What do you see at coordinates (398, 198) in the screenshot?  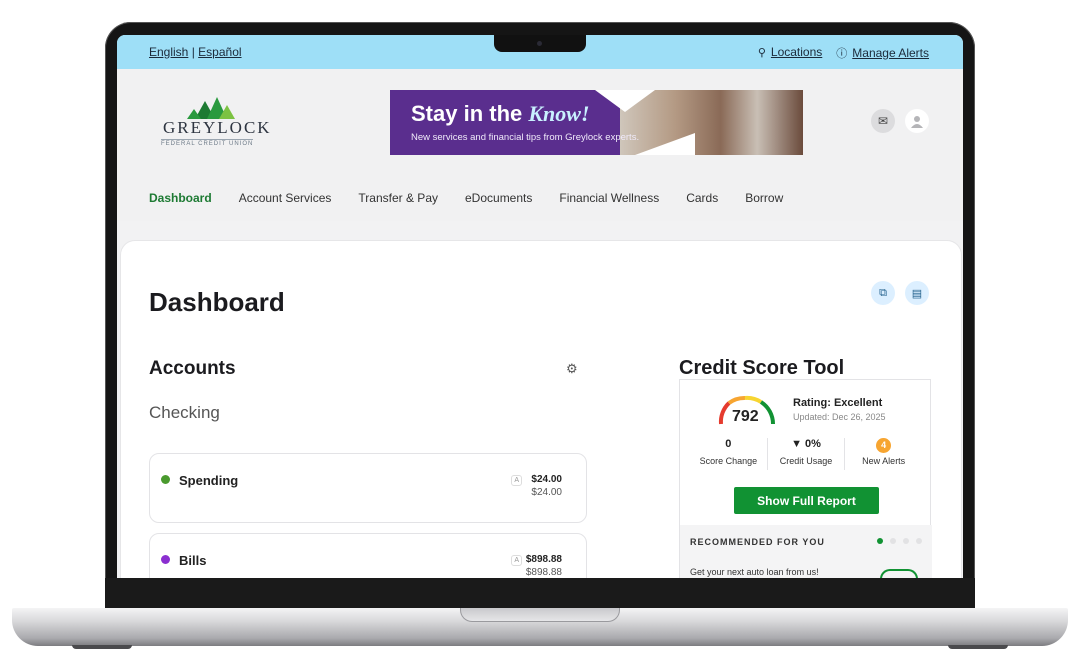 I see `nav-transfer-pay: Transfer & Pay` at bounding box center [398, 198].